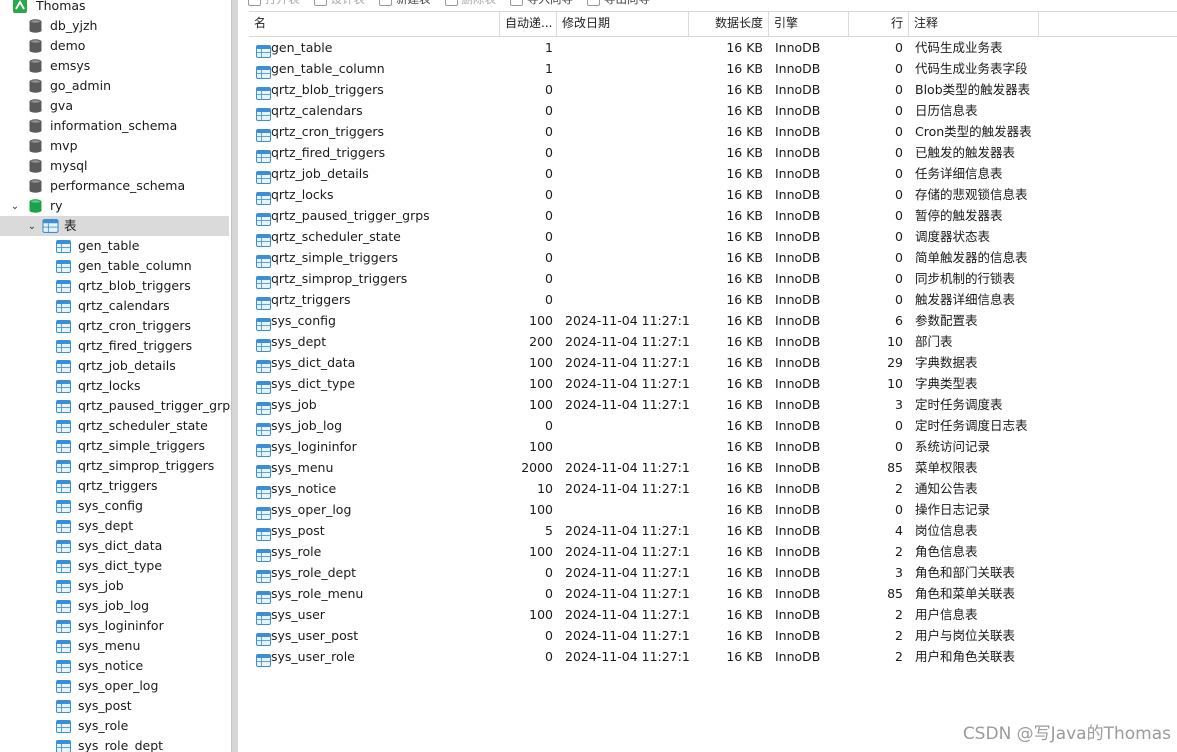 The width and height of the screenshot is (1177, 752). I want to click on table-row: qrtz_triggers 0 16 KB InnoDB 0 触发器详细信息表, so click(713, 299).